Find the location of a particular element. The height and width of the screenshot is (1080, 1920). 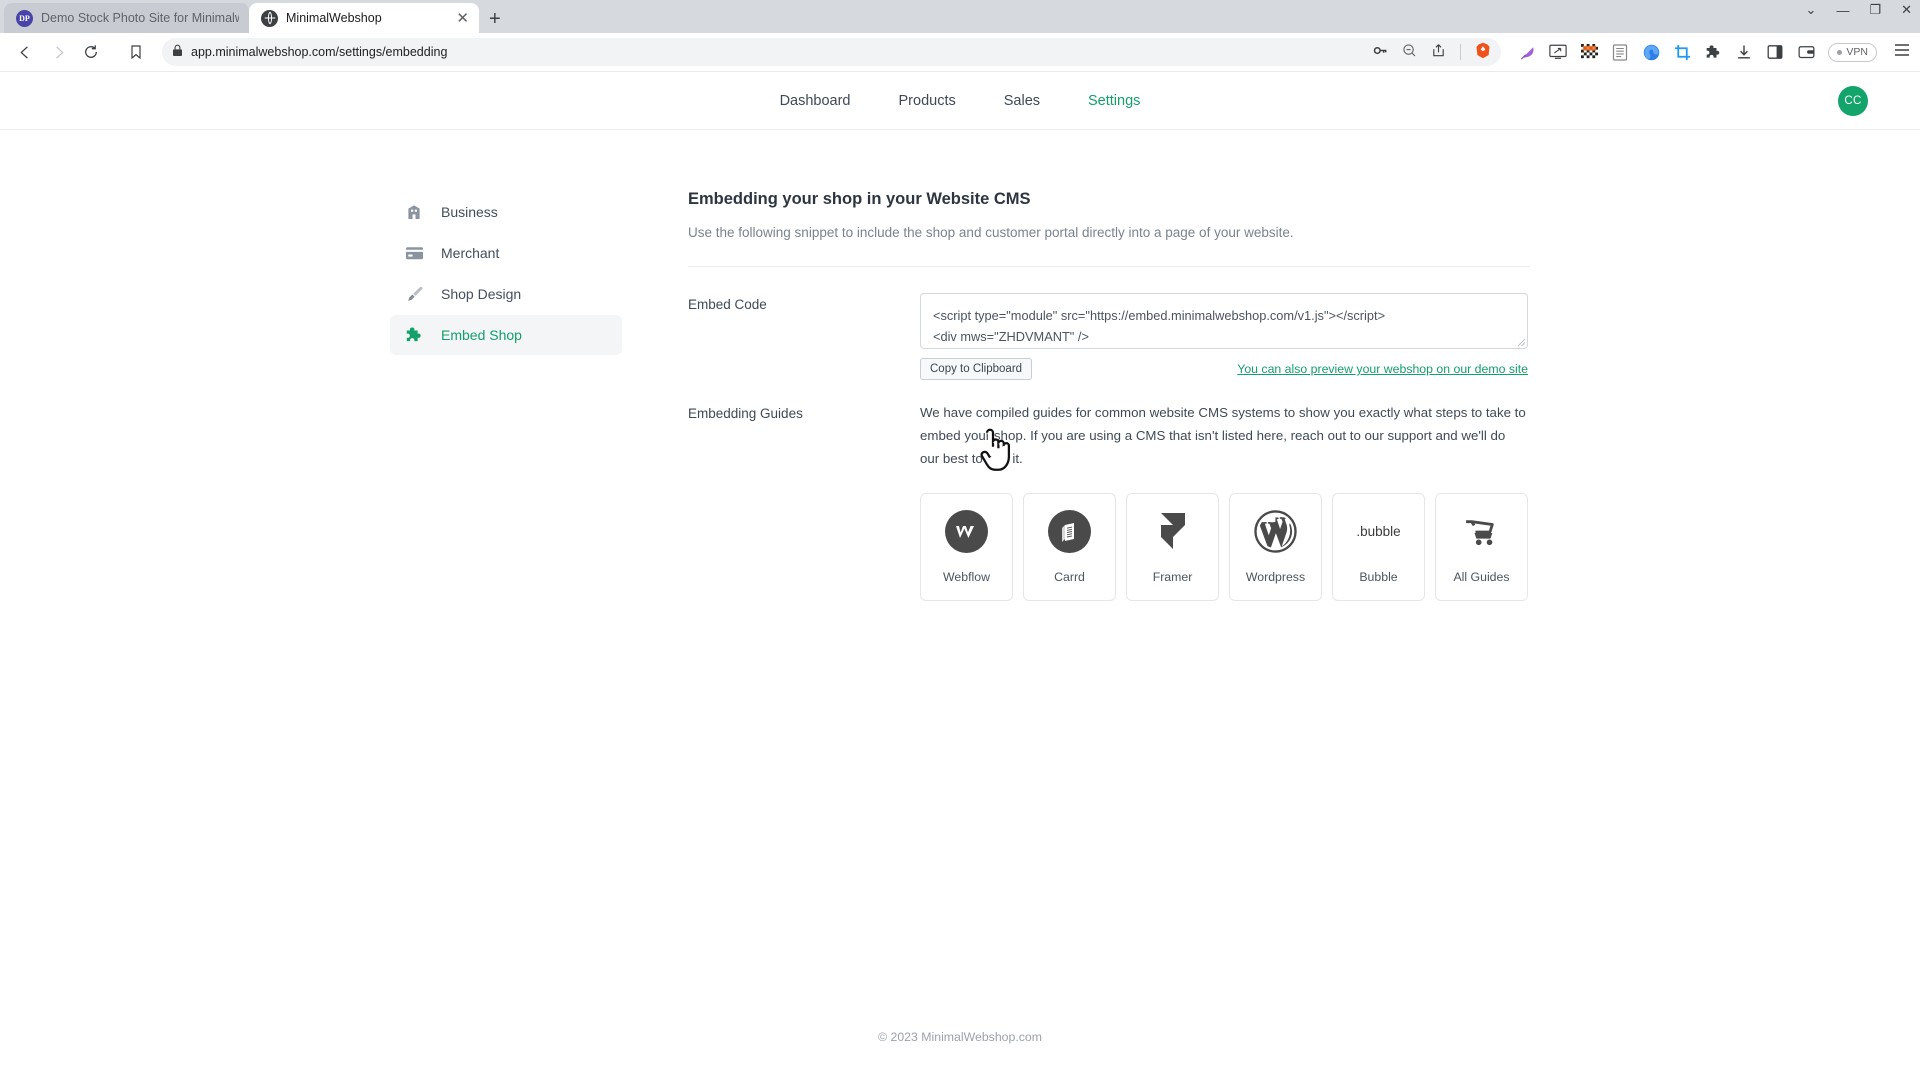

screen-icon is located at coordinates (1558, 52).